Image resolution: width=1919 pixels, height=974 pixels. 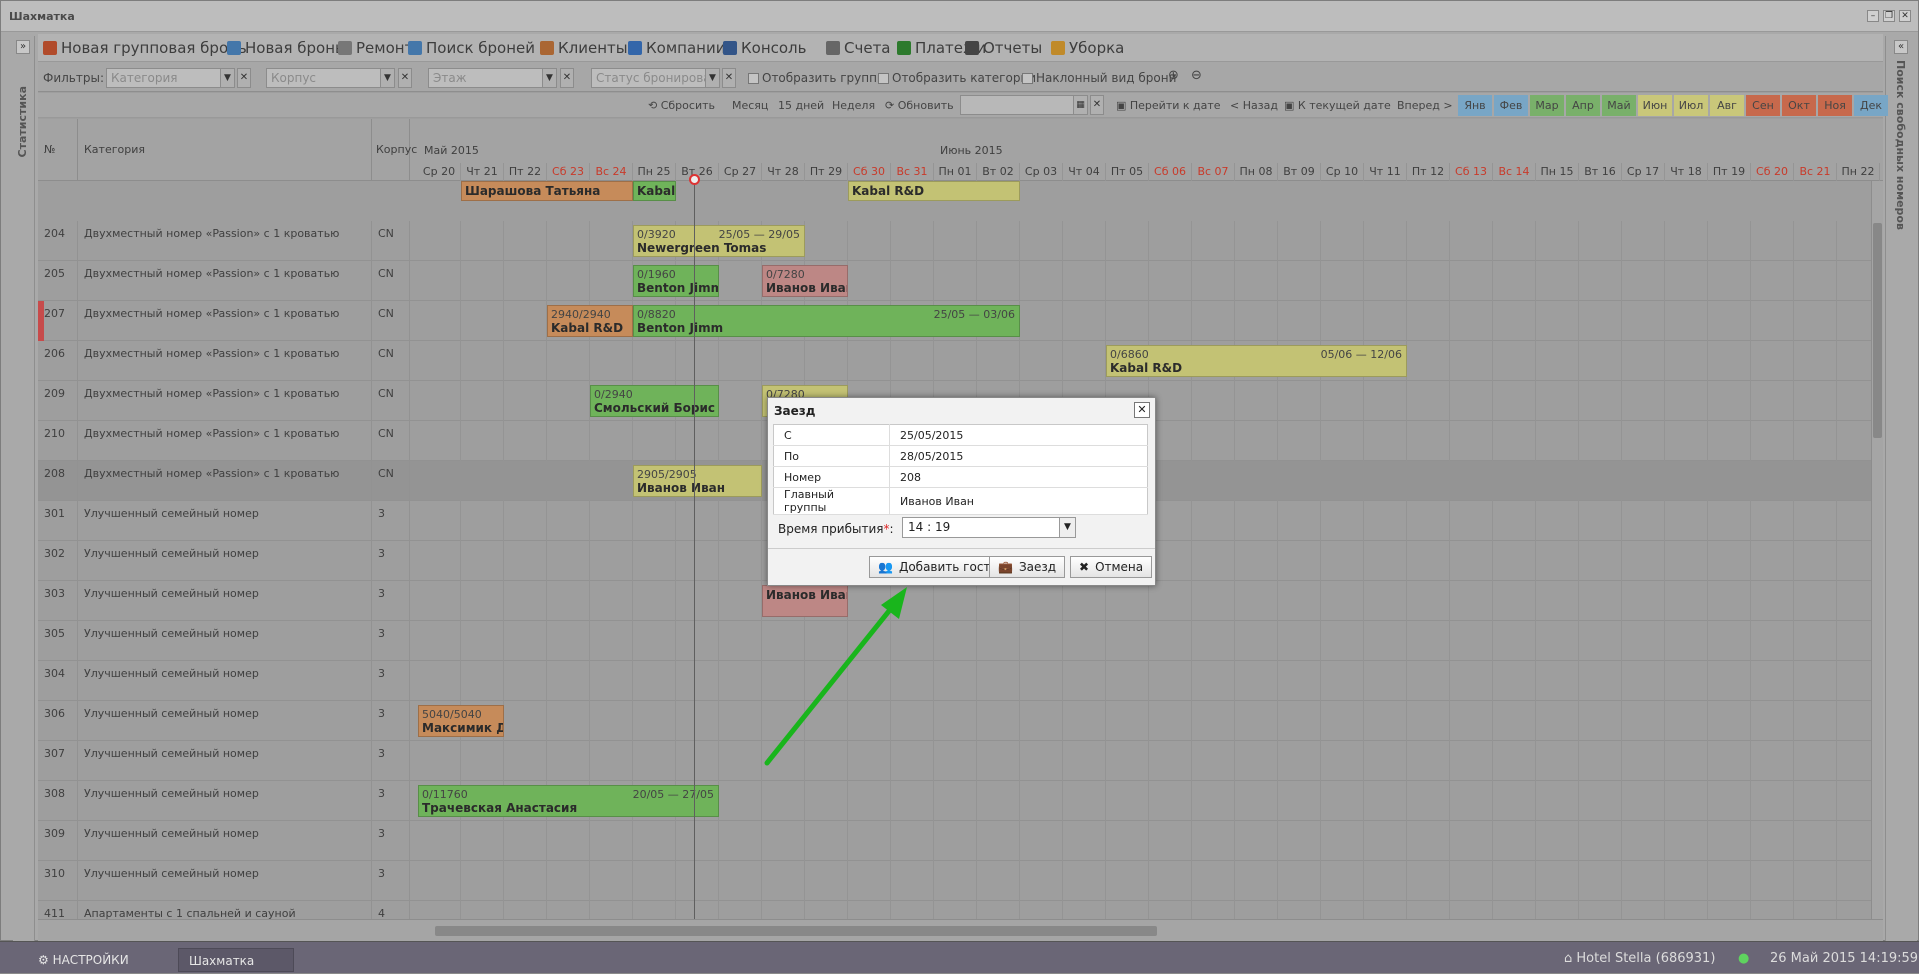 What do you see at coordinates (805, 281) in the screenshot?
I see `booking-block: 0/7280Иванов Иван` at bounding box center [805, 281].